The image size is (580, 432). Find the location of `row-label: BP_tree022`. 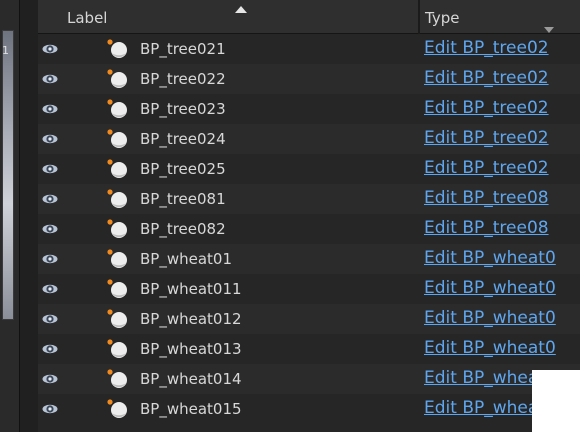

row-label: BP_tree022 is located at coordinates (183, 79).